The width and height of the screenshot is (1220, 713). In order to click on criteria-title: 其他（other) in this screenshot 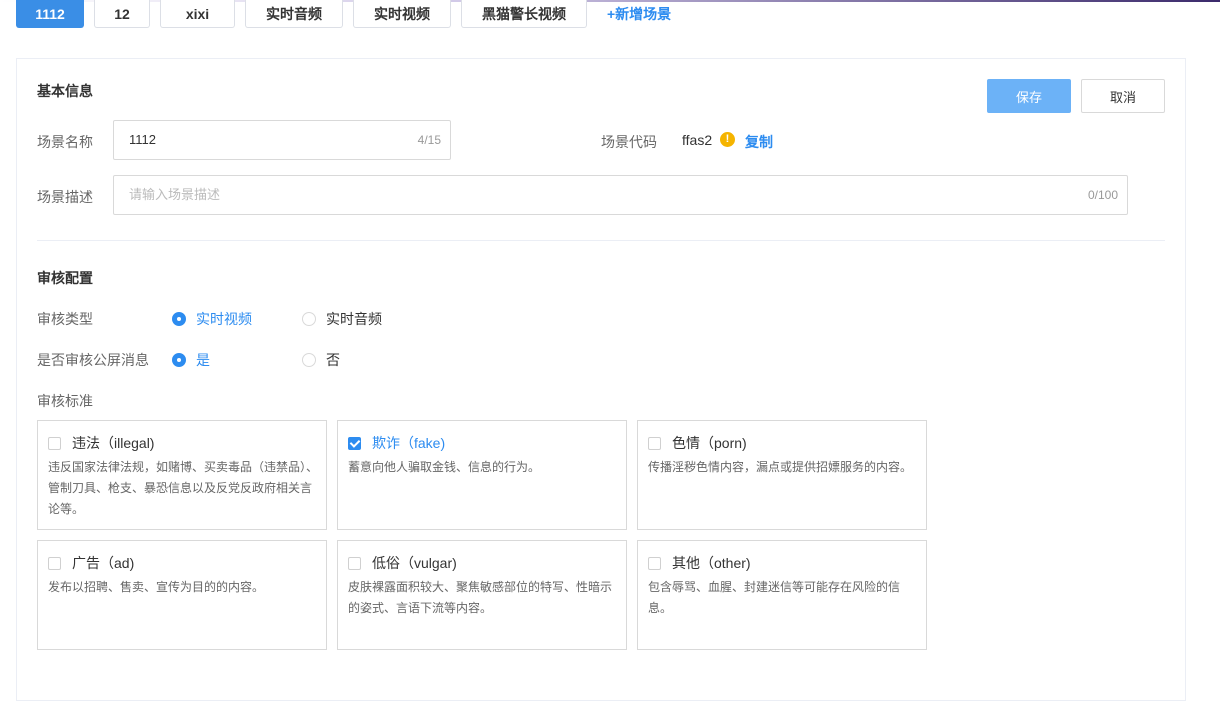, I will do `click(711, 563)`.